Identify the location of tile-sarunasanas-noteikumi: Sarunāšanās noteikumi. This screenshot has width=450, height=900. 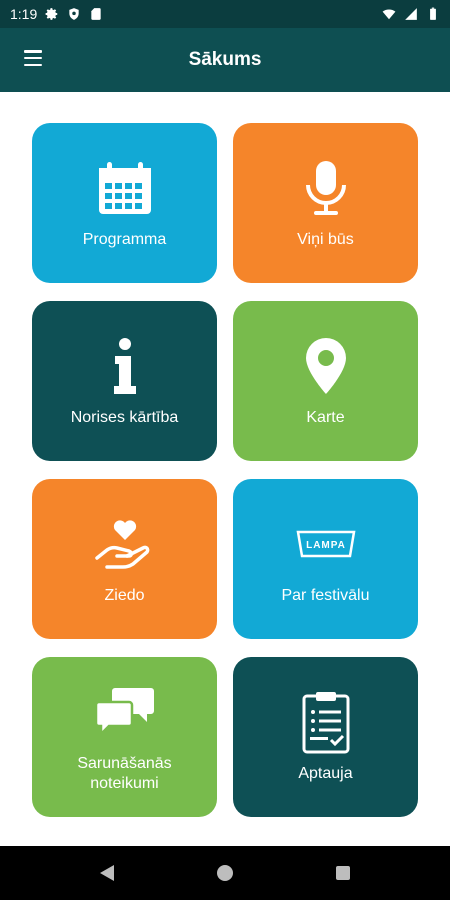
(124, 737).